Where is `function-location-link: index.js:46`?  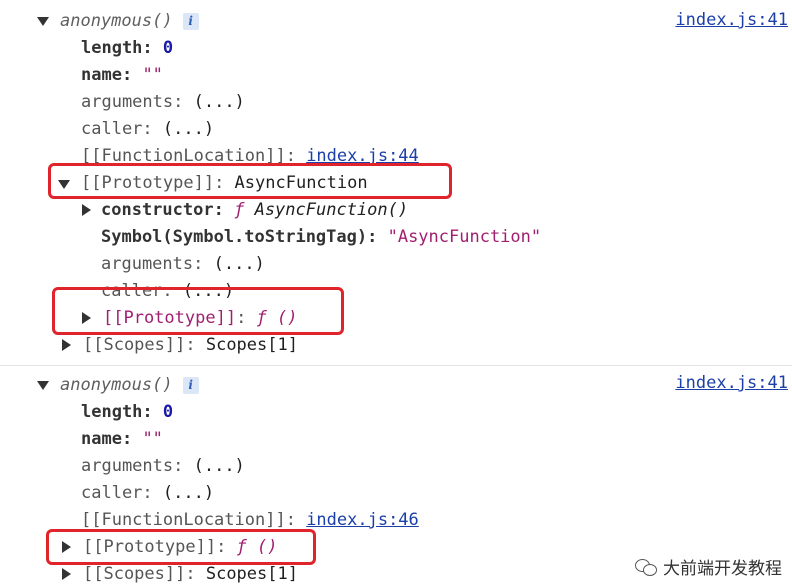
function-location-link: index.js:46 is located at coordinates (362, 520).